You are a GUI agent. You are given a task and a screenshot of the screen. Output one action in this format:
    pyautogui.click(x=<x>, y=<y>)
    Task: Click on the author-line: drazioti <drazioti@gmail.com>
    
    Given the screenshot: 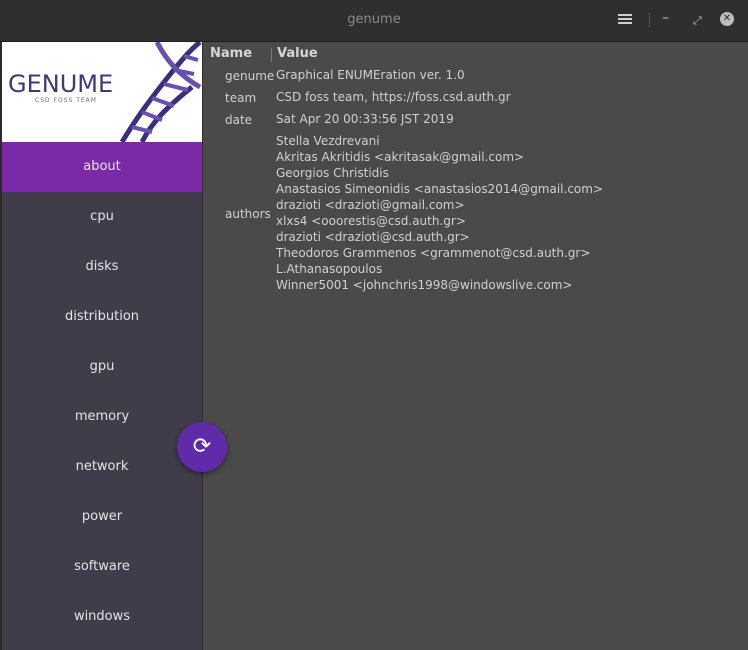 What is the action you would take?
    pyautogui.click(x=370, y=205)
    